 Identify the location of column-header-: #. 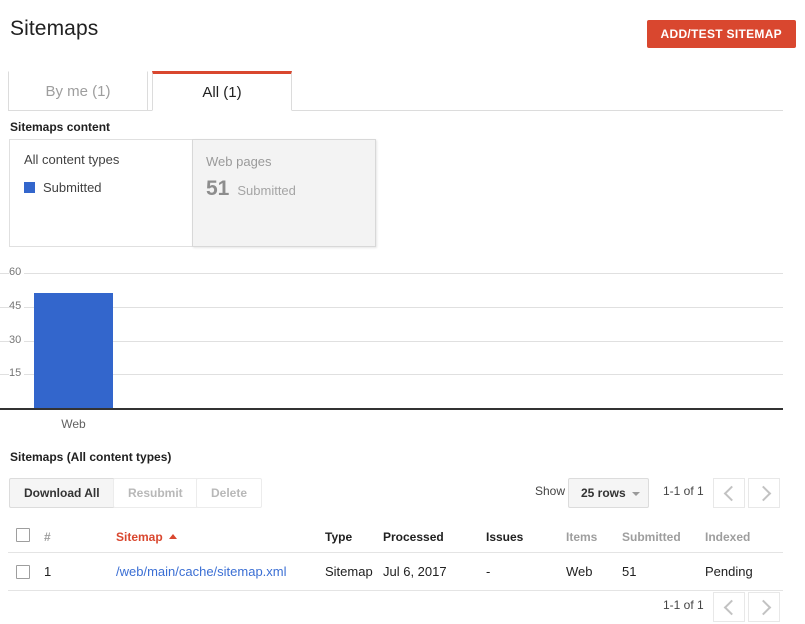
(47, 537).